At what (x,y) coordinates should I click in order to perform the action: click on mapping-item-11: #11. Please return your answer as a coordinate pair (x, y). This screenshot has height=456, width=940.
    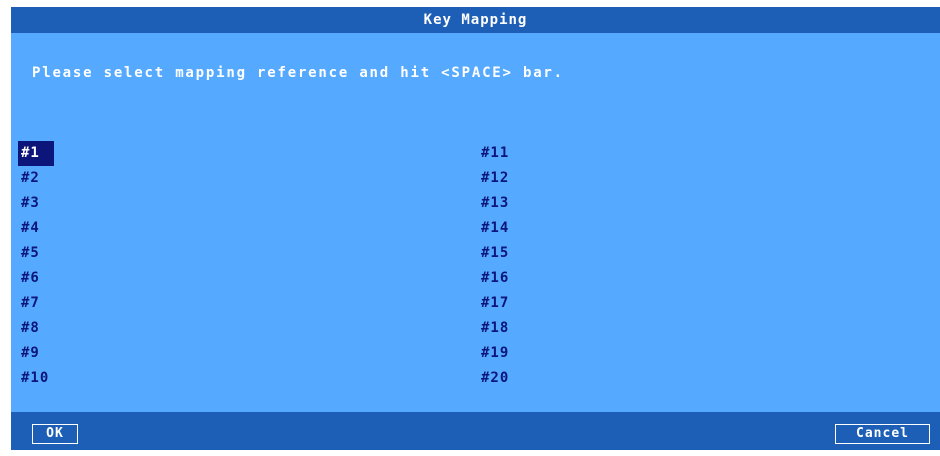
    Looking at the image, I should click on (495, 153).